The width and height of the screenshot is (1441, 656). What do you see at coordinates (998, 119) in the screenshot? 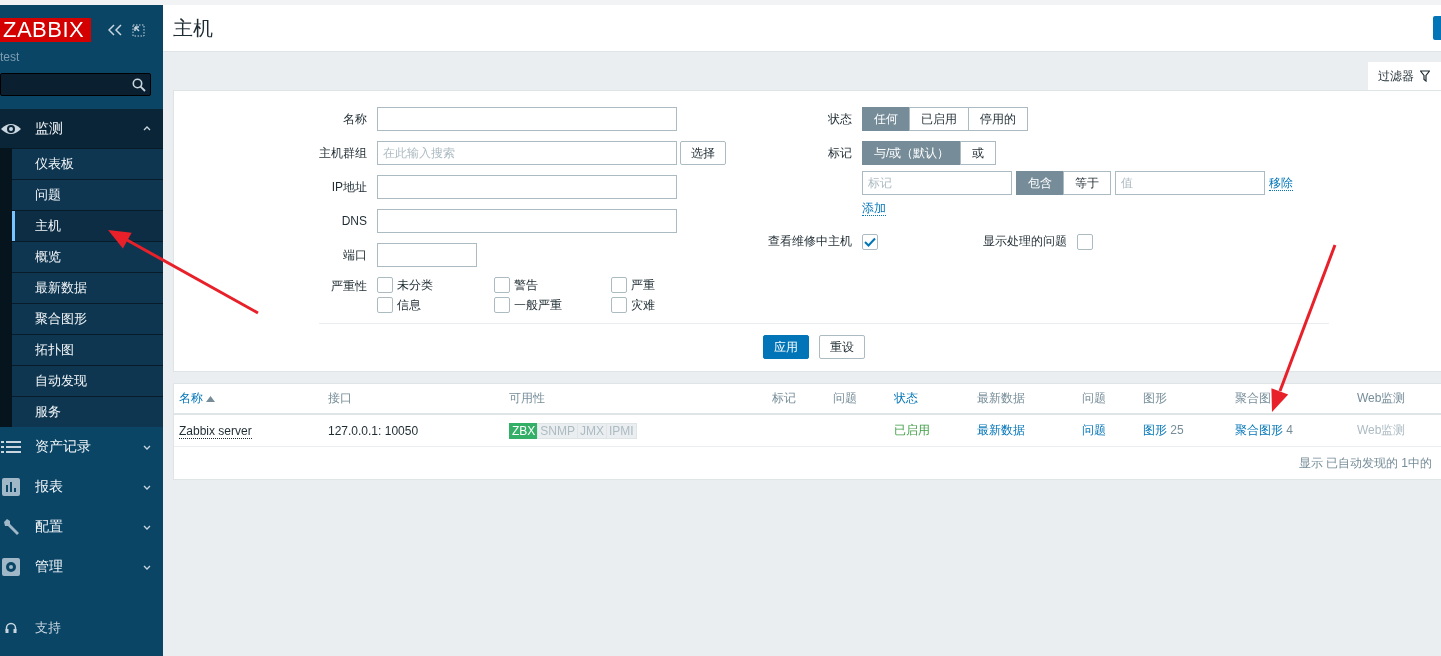
I see `segment-option: 停用的` at bounding box center [998, 119].